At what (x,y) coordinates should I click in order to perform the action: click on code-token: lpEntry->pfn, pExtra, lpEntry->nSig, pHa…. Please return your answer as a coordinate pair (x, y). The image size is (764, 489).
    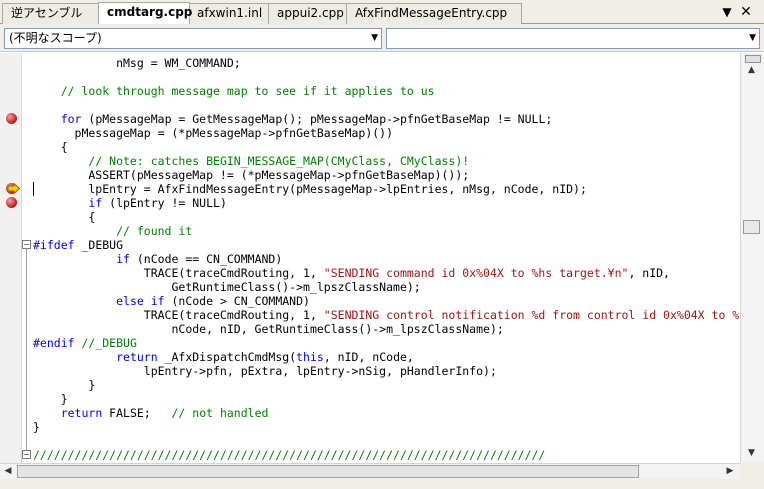
    Looking at the image, I should click on (265, 371).